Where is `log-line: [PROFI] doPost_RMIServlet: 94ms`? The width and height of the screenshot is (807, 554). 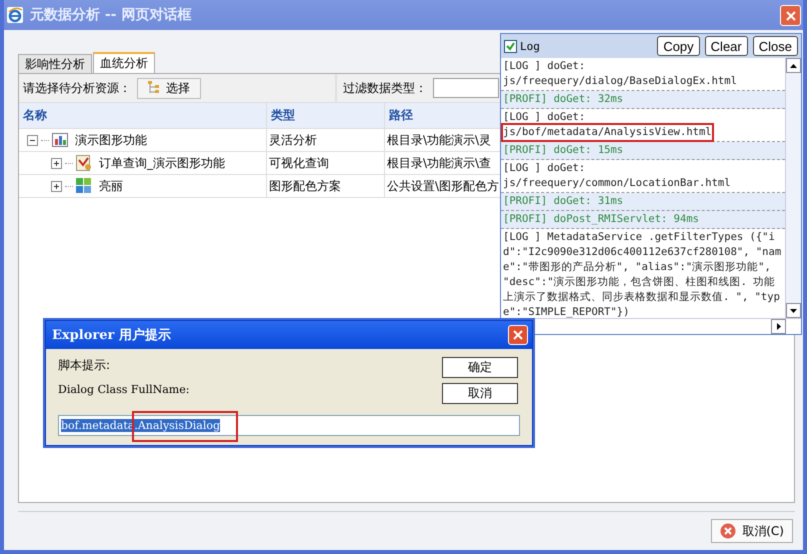
log-line: [PROFI] doPost_RMIServlet: 94ms is located at coordinates (601, 219).